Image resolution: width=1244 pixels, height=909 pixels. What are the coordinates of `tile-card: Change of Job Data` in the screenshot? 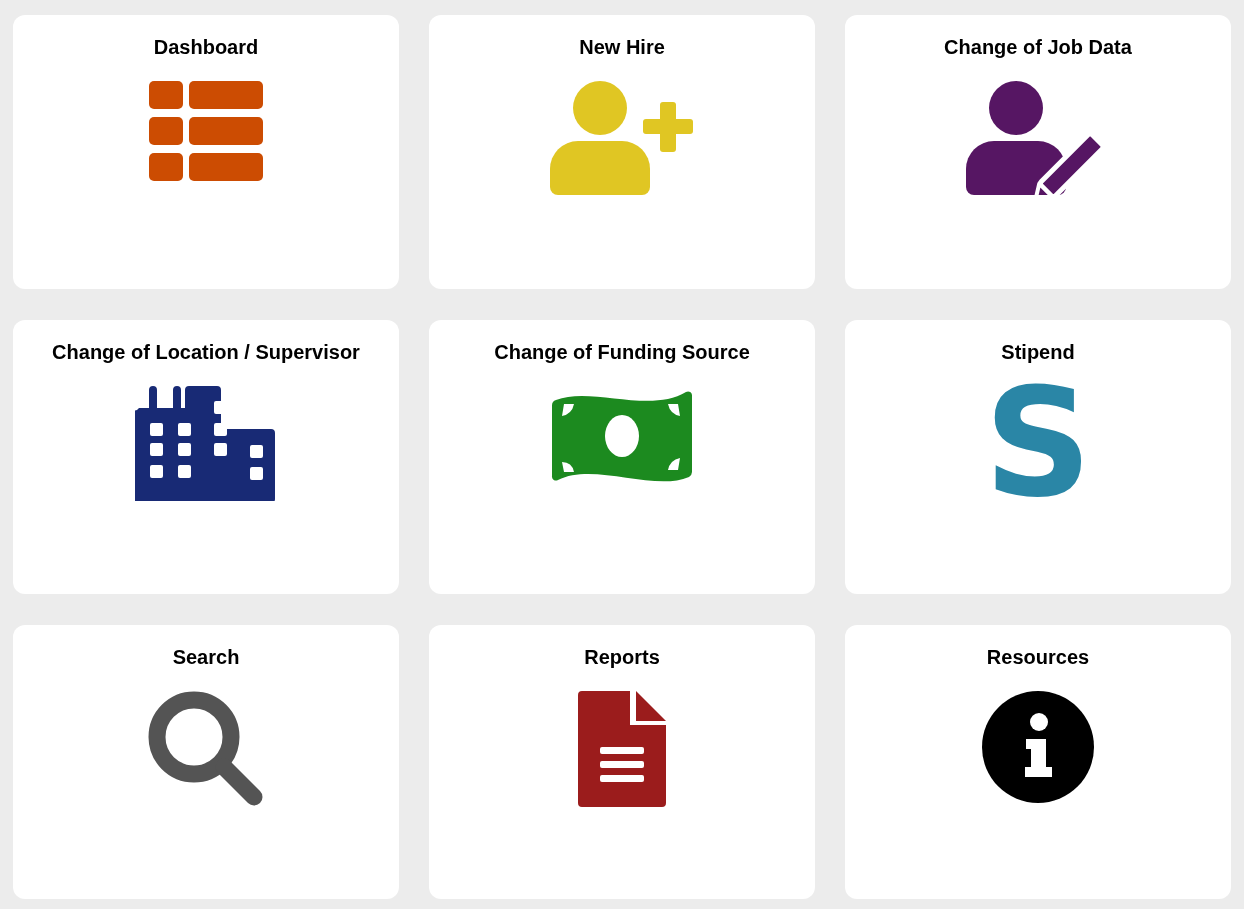 It's located at (1038, 152).